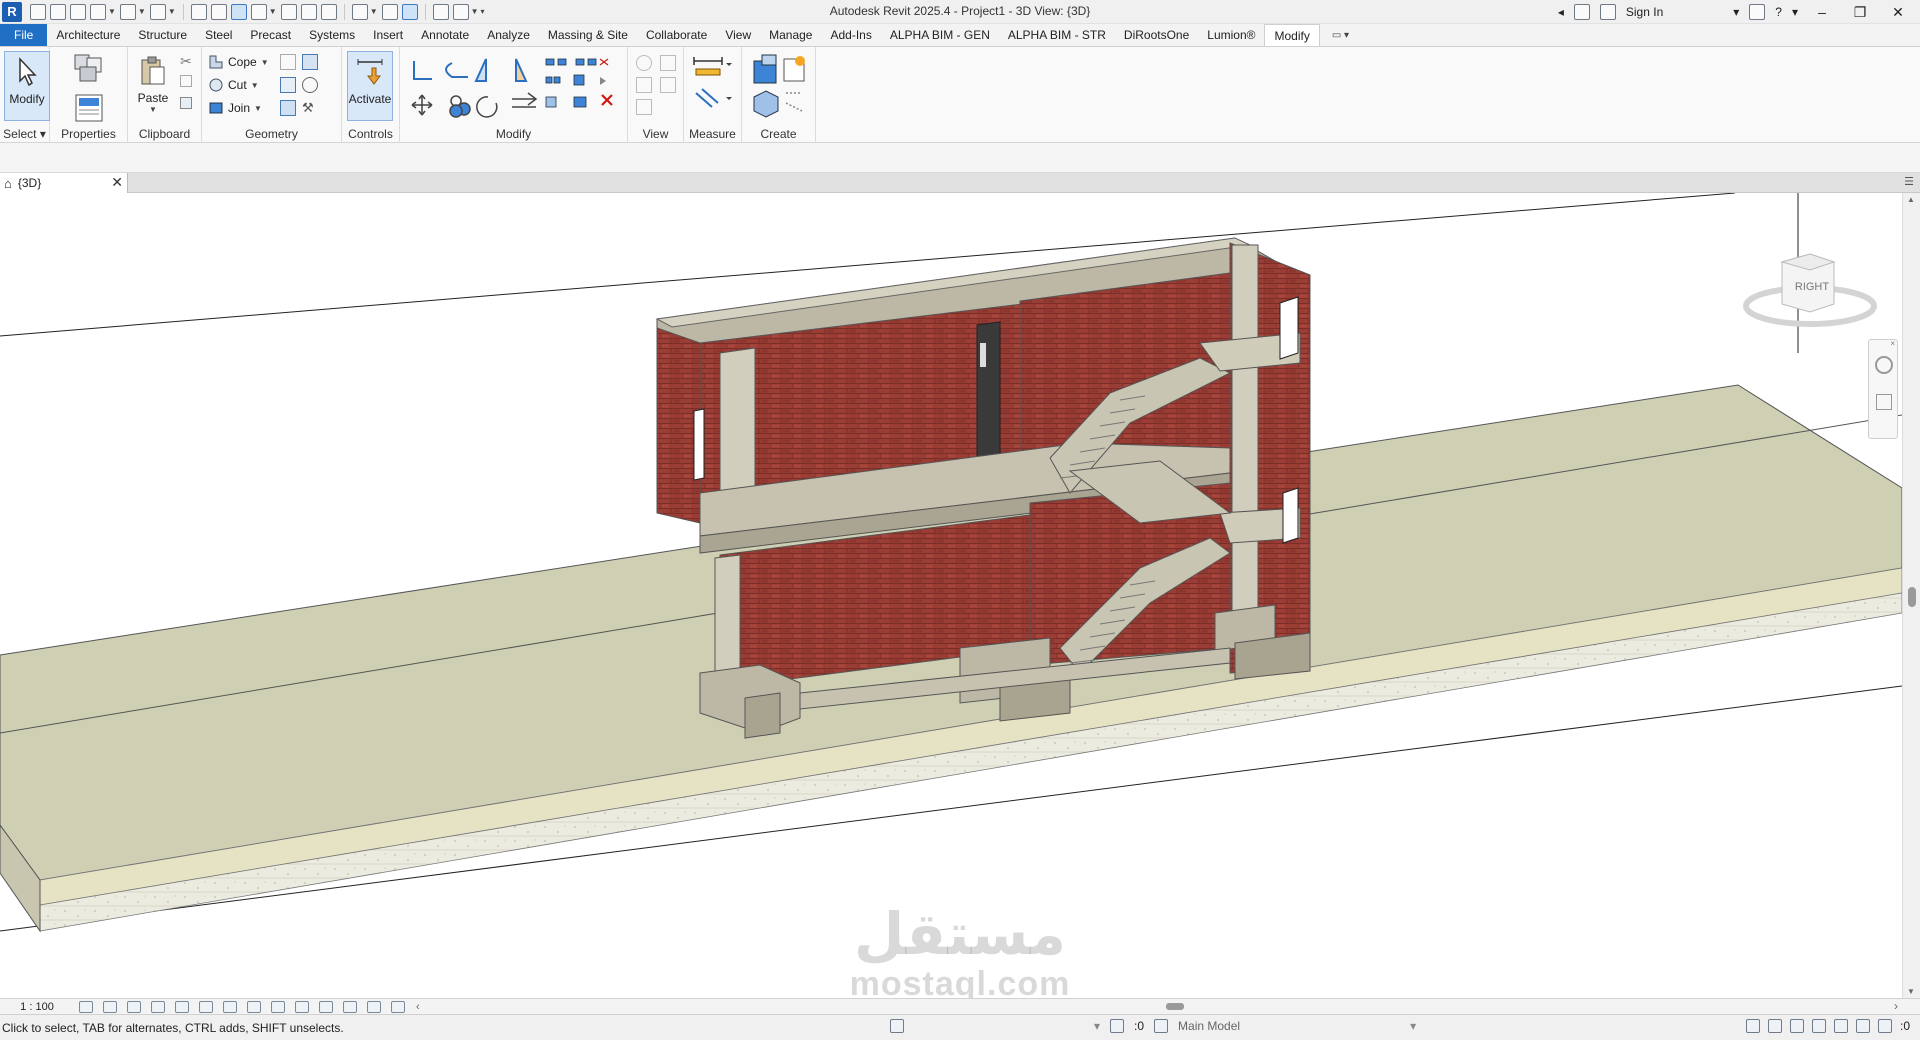  I want to click on tab-steel: Steel, so click(218, 35).